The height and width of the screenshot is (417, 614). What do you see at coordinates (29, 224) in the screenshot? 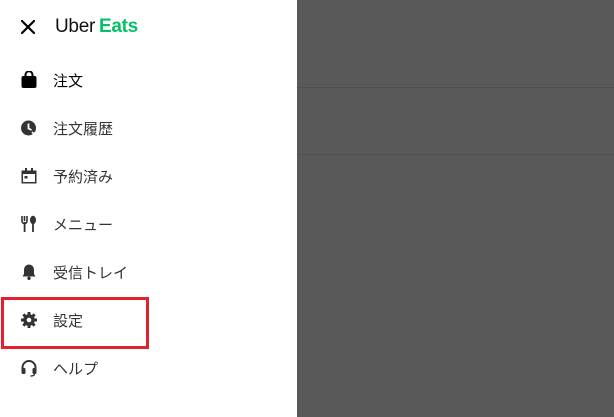
I see `utensils-icon` at bounding box center [29, 224].